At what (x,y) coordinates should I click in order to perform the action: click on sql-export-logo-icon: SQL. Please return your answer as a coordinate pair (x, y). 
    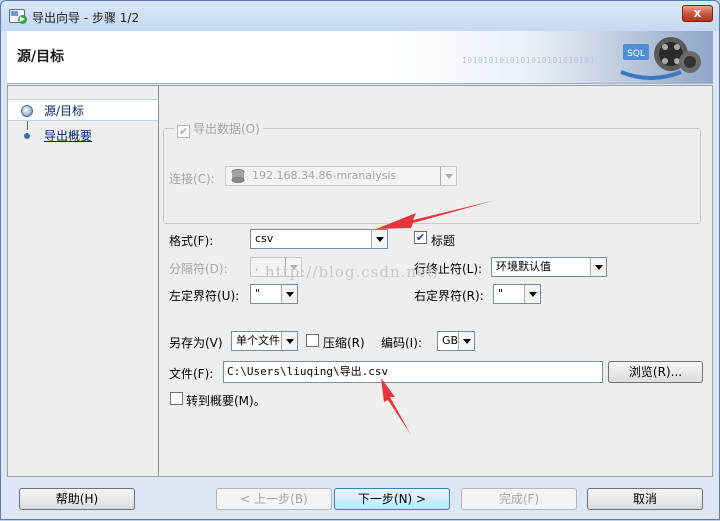
    Looking at the image, I should click on (660, 58).